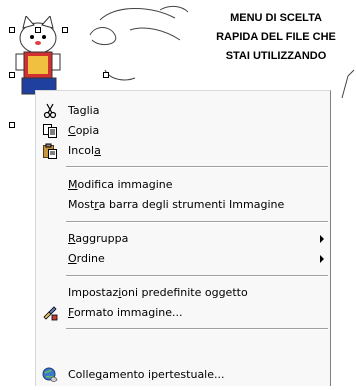  Describe the element at coordinates (183, 293) in the screenshot. I see `menu-item-default-settings: Impostazioni predefinite oggetto` at that location.